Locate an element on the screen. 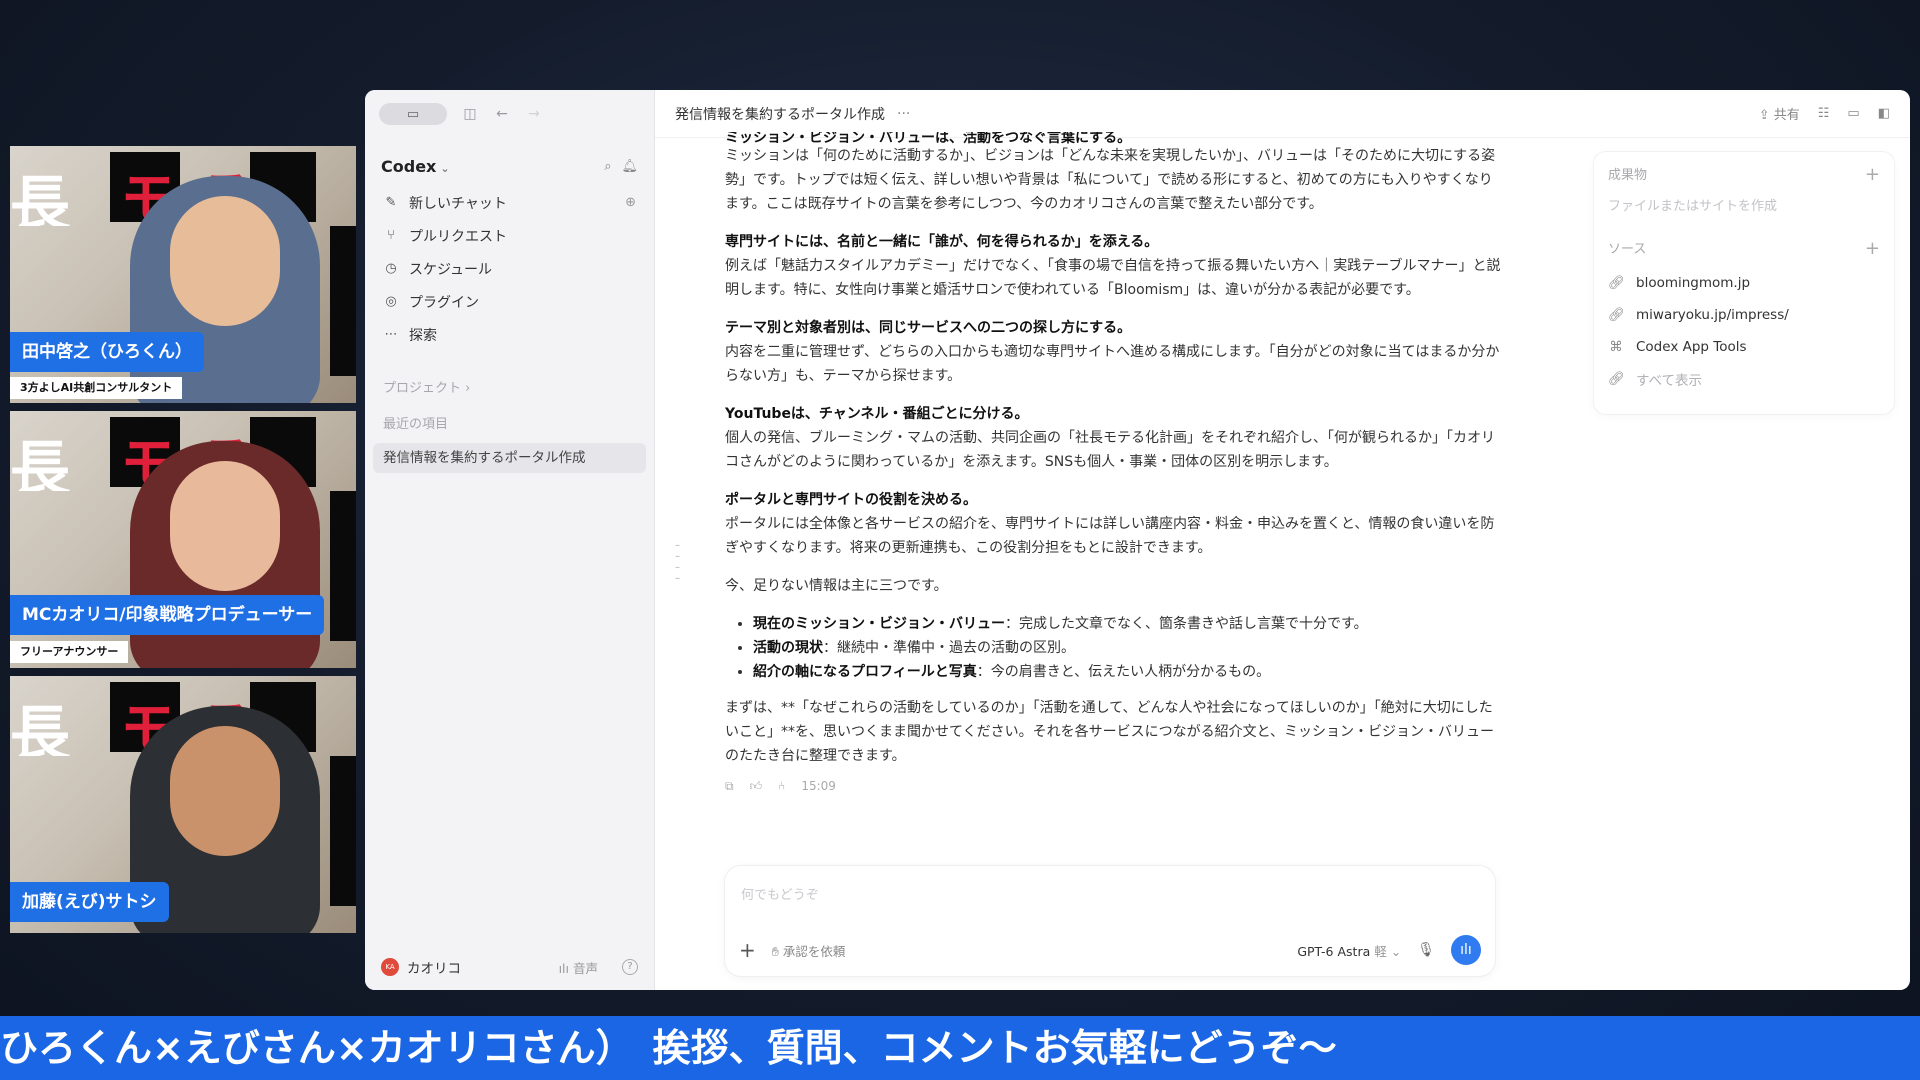 The height and width of the screenshot is (1080, 1920). voice-send-button: ılı is located at coordinates (1466, 950).